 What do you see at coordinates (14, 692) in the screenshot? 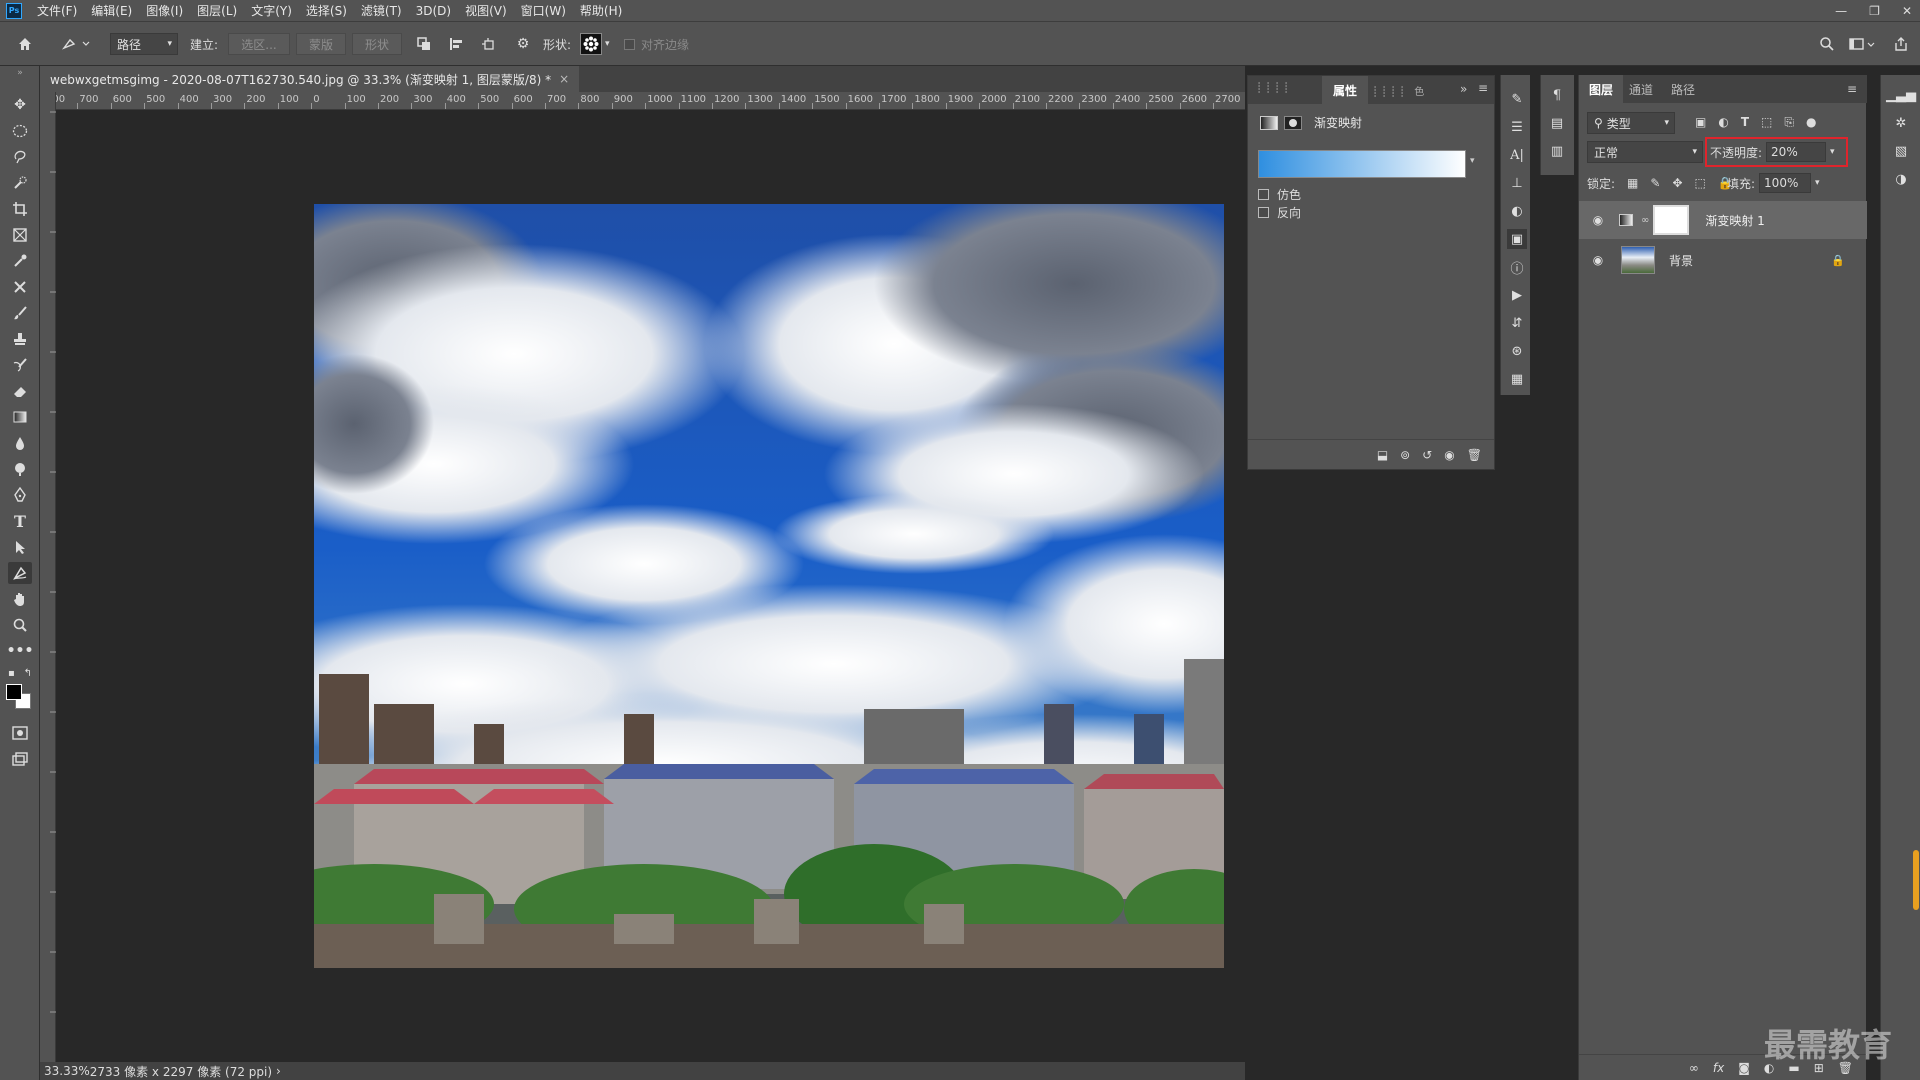
I see `foreground-color-swatch` at bounding box center [14, 692].